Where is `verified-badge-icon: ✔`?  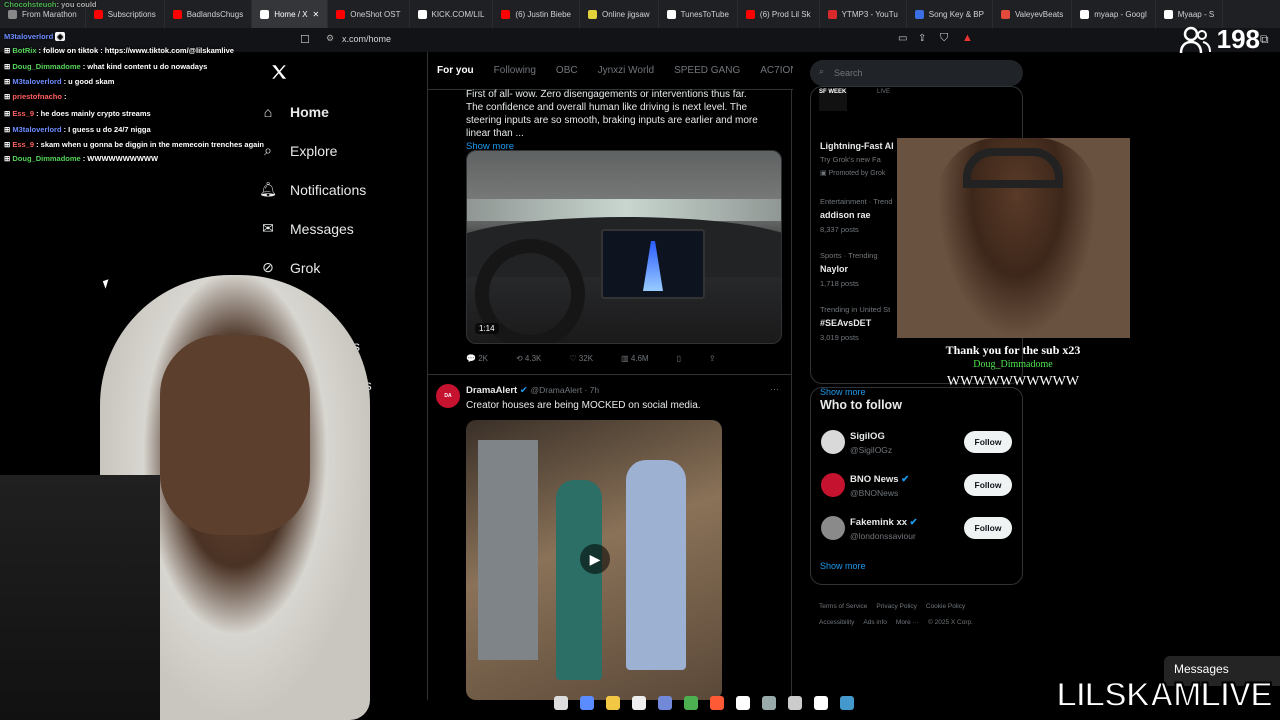
verified-badge-icon: ✔ is located at coordinates (912, 522).